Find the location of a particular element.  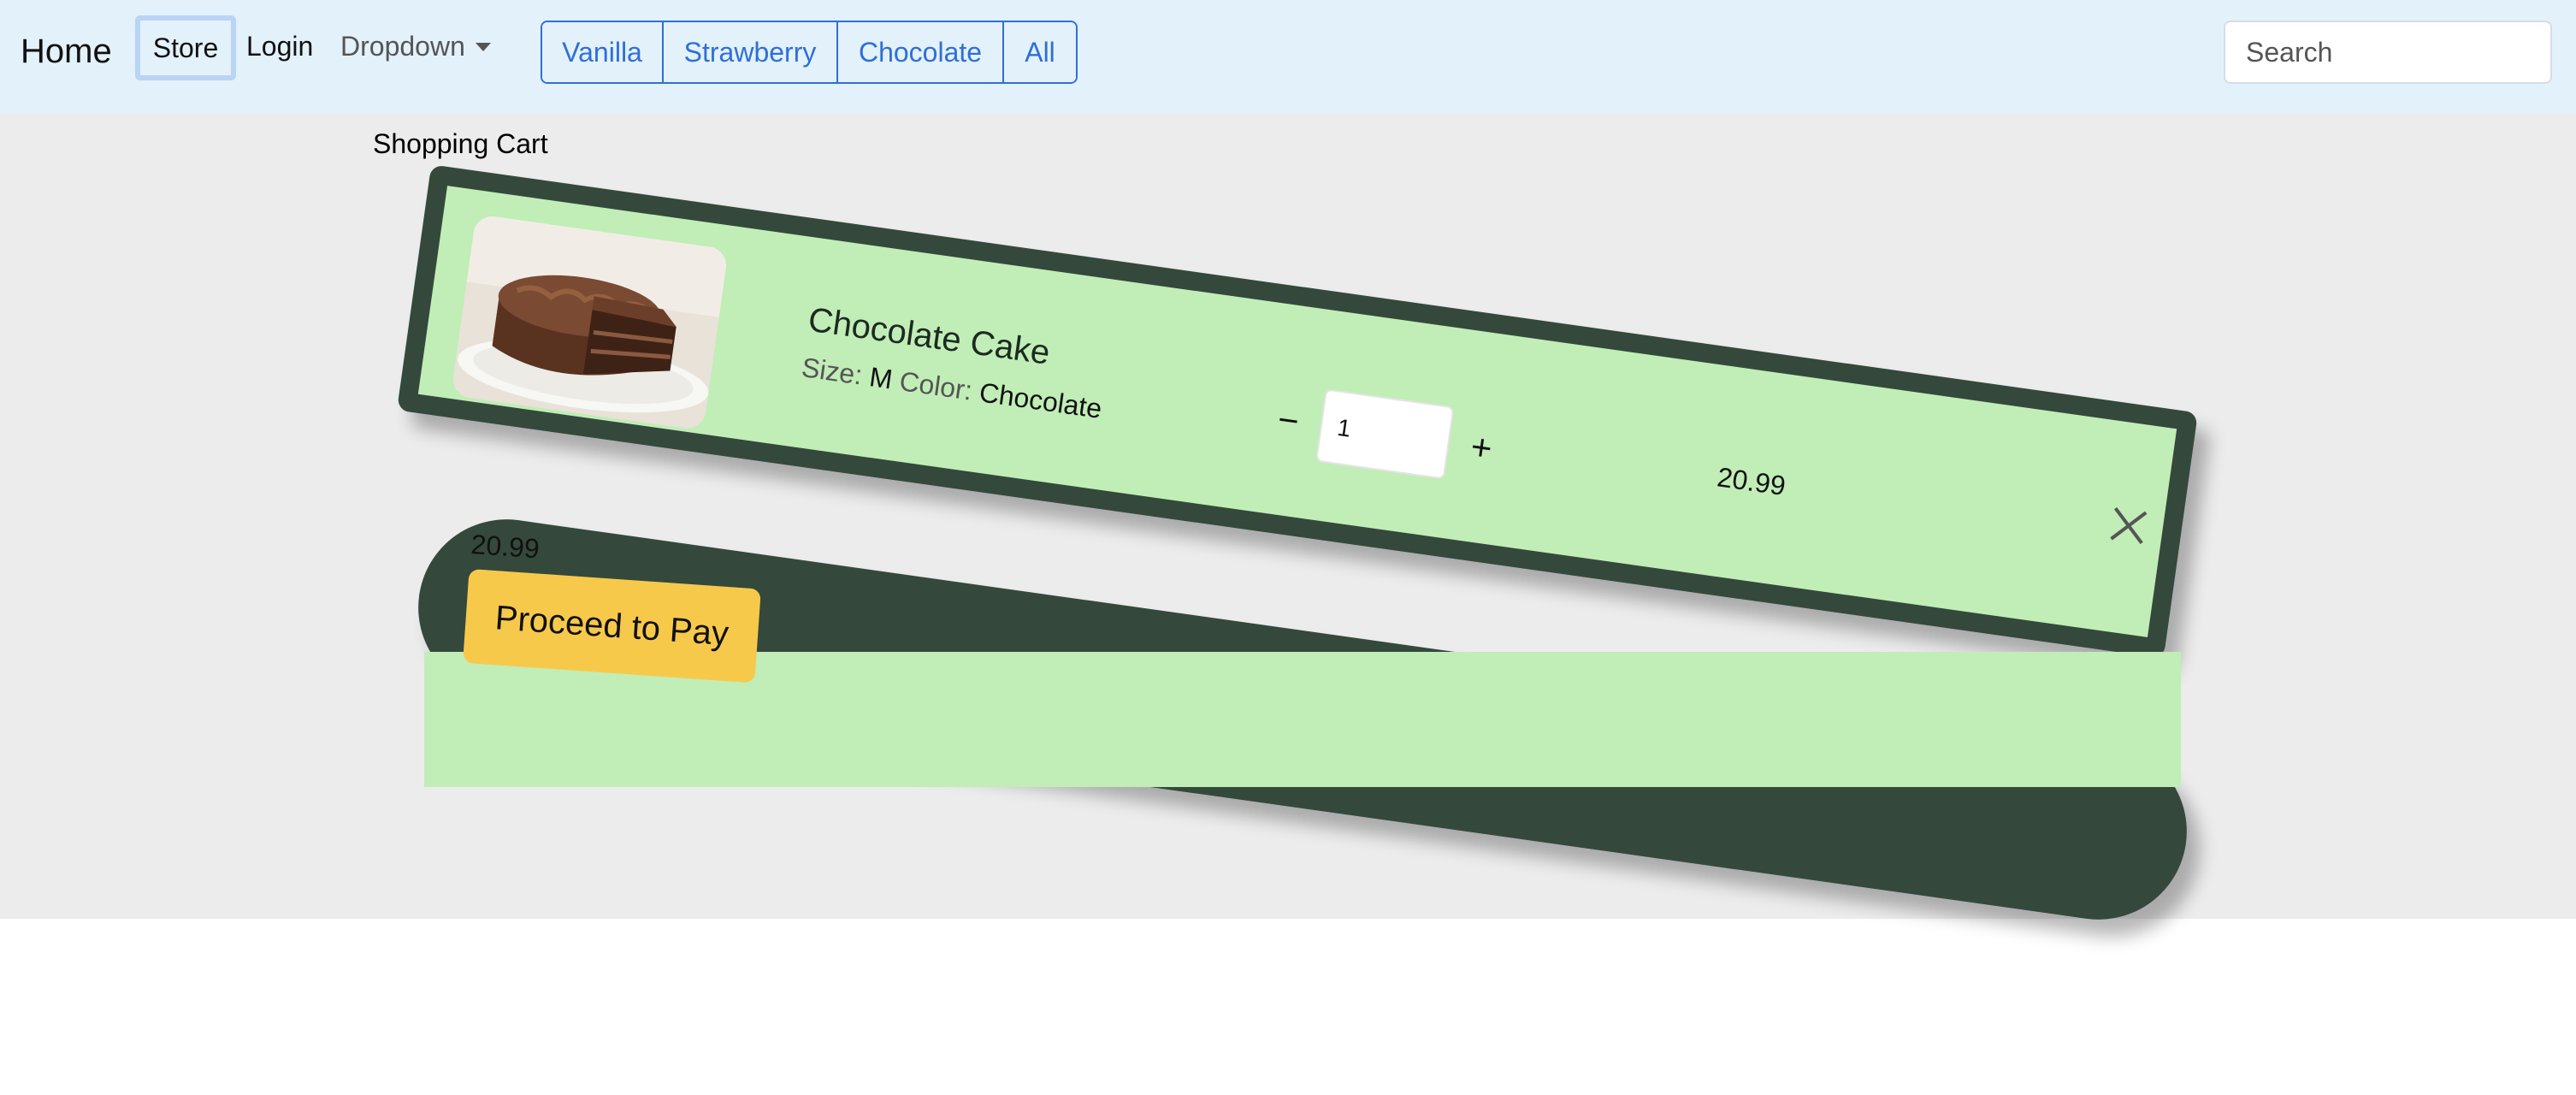

store-link: Store is located at coordinates (185, 47).